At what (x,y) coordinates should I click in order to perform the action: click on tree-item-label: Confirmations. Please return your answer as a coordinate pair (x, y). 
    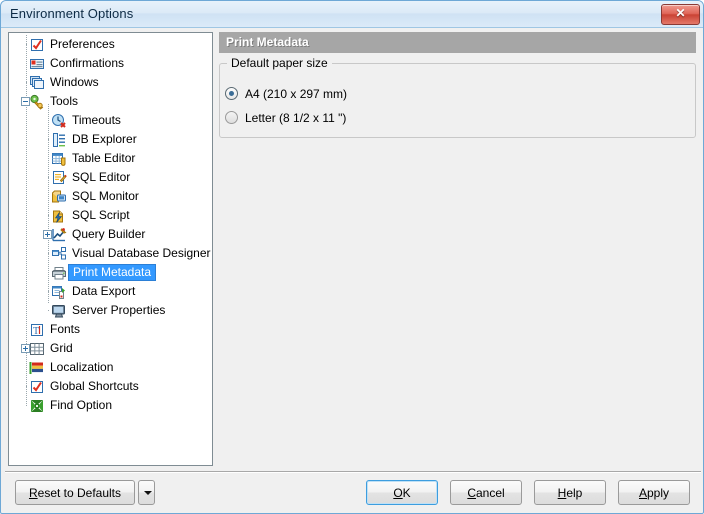
    Looking at the image, I should click on (87, 63).